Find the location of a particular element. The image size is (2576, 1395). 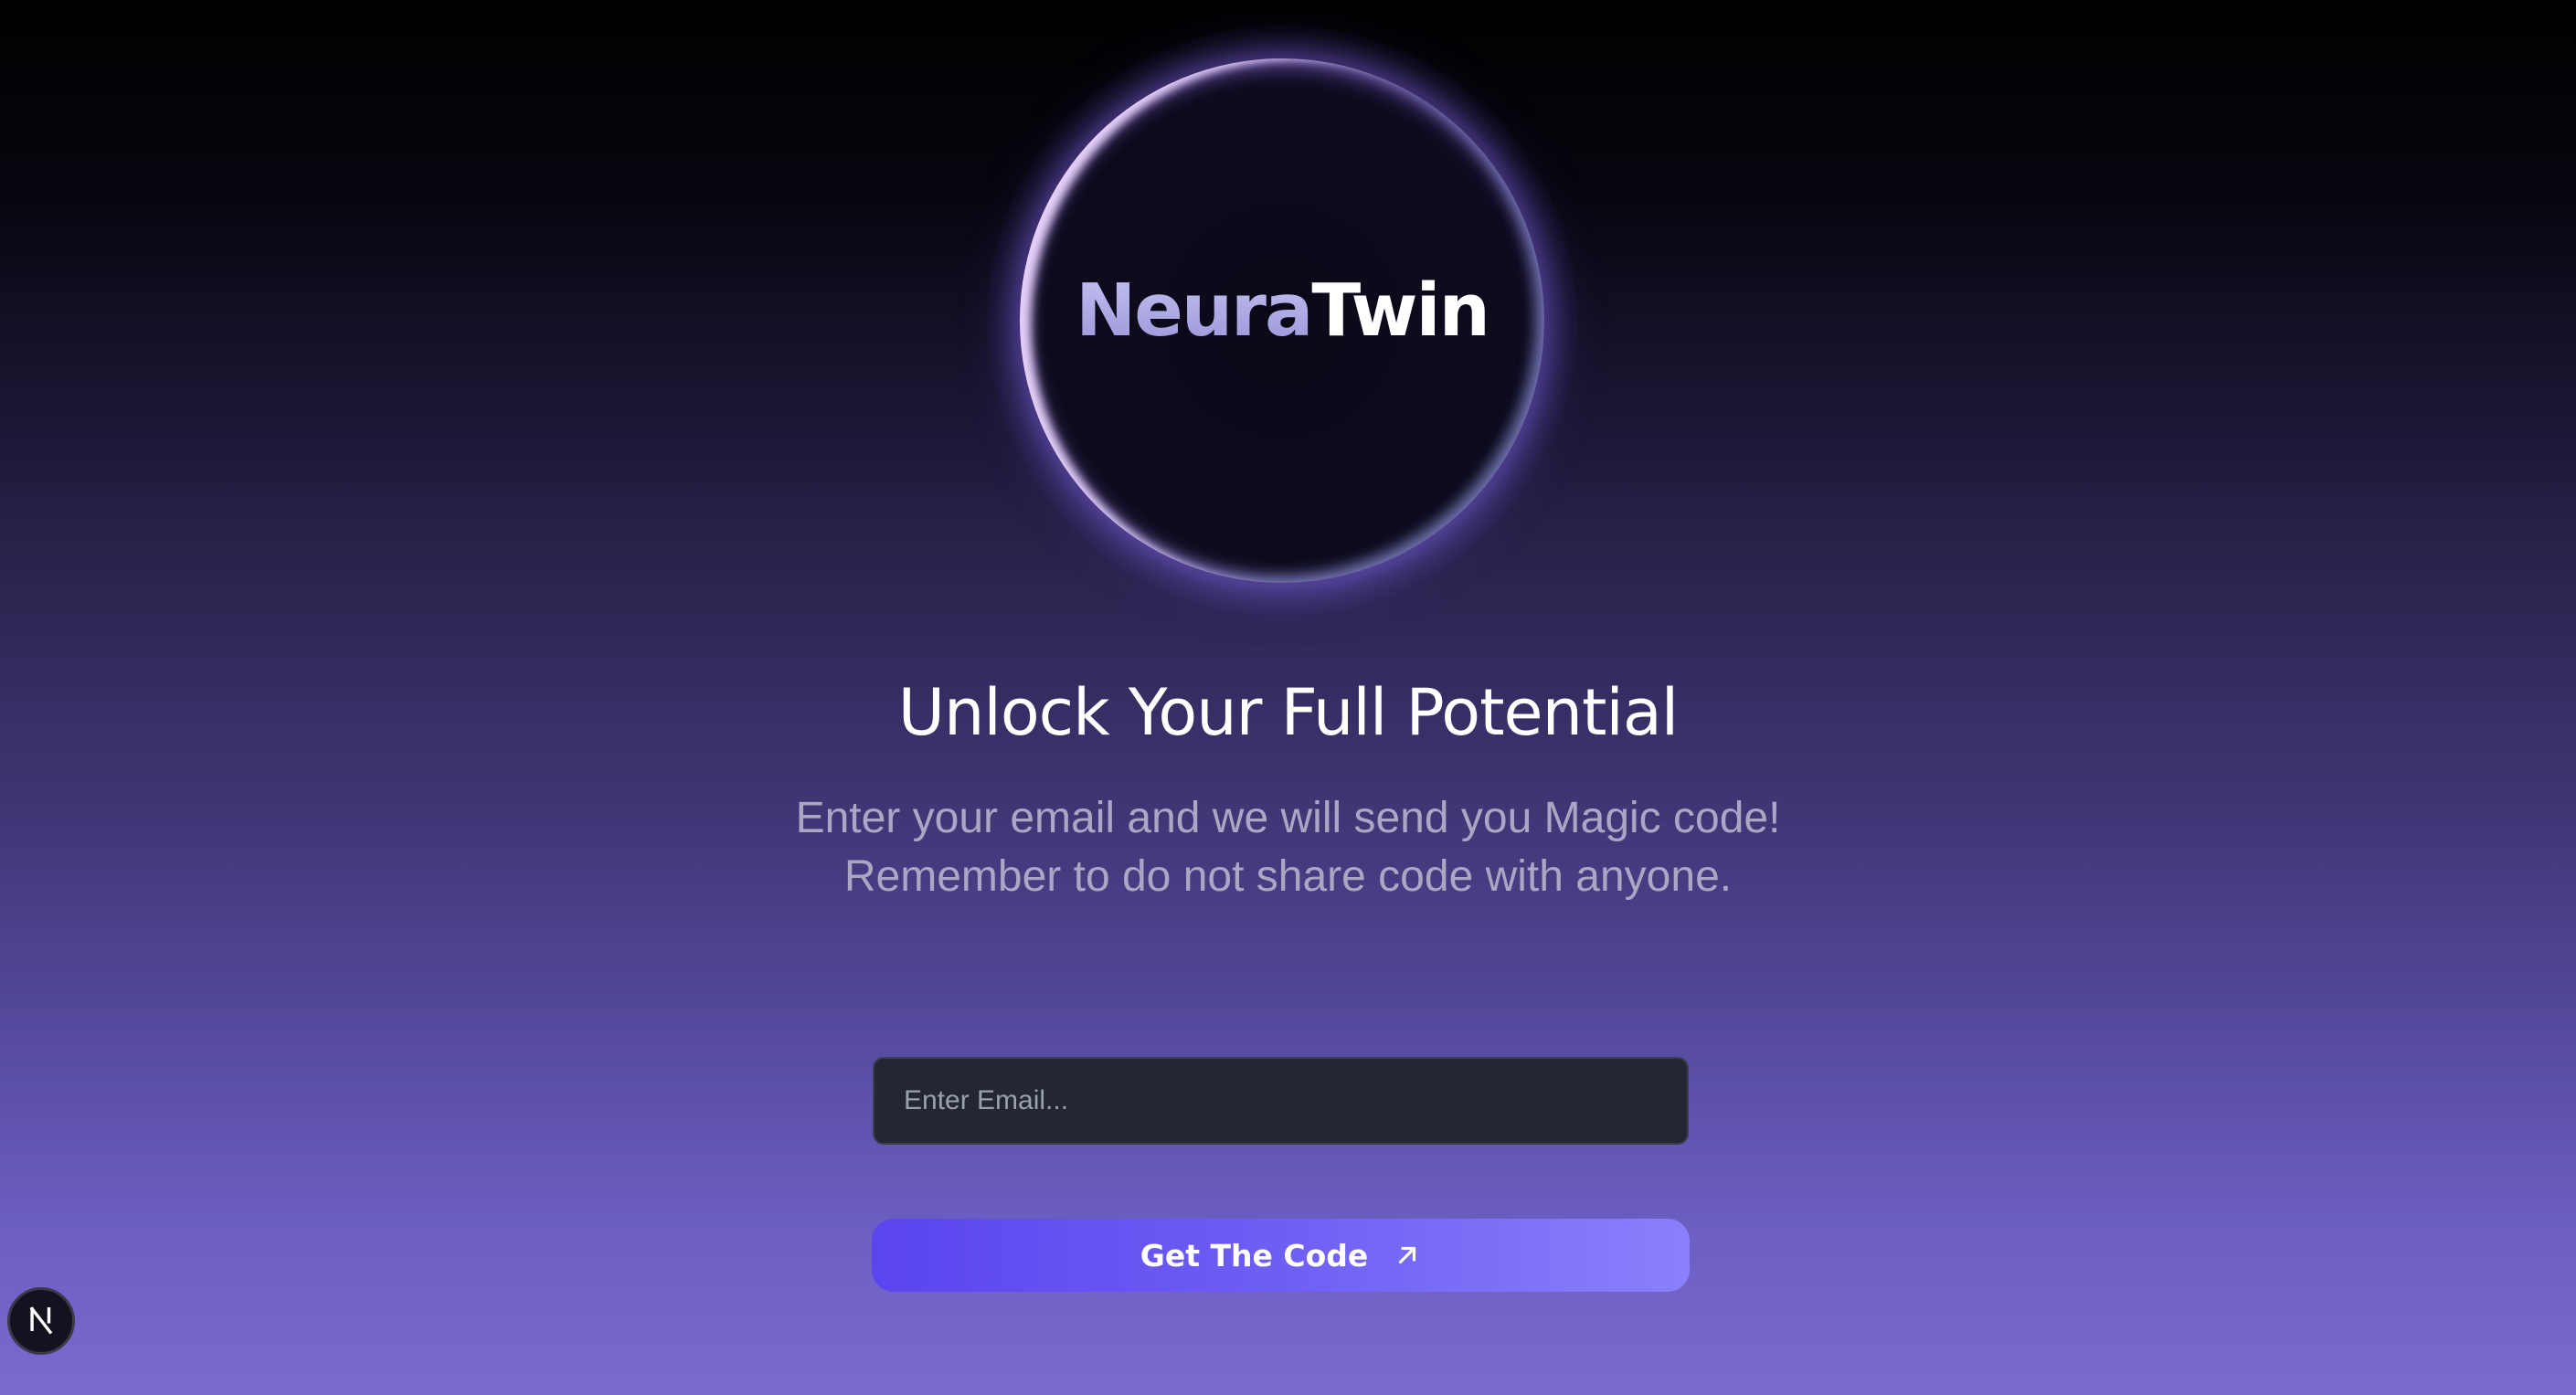

logo-ring: NeuraTwin is located at coordinates (1282, 321).